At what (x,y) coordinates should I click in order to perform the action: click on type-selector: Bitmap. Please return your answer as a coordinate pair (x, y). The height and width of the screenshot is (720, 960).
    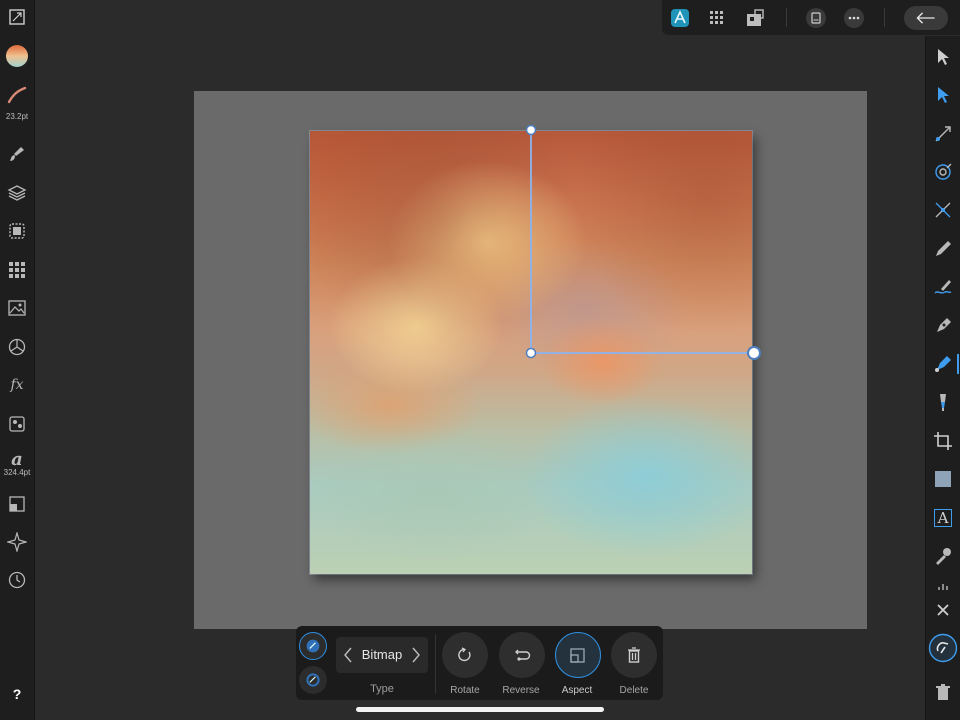
    Looking at the image, I should click on (382, 655).